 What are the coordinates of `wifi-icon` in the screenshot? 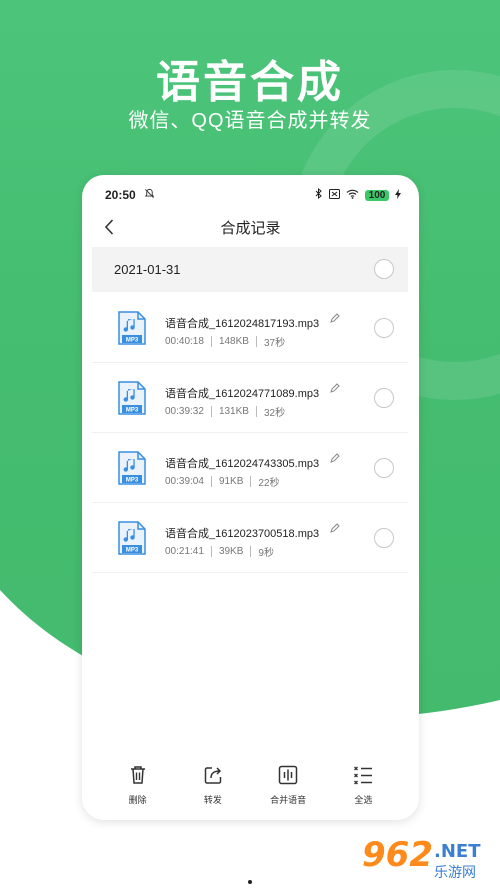 It's located at (352, 195).